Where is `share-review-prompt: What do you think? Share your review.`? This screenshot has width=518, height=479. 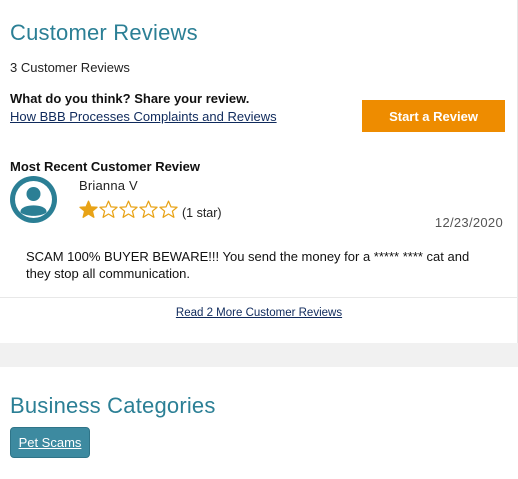
share-review-prompt: What do you think? Share your review. is located at coordinates (130, 98).